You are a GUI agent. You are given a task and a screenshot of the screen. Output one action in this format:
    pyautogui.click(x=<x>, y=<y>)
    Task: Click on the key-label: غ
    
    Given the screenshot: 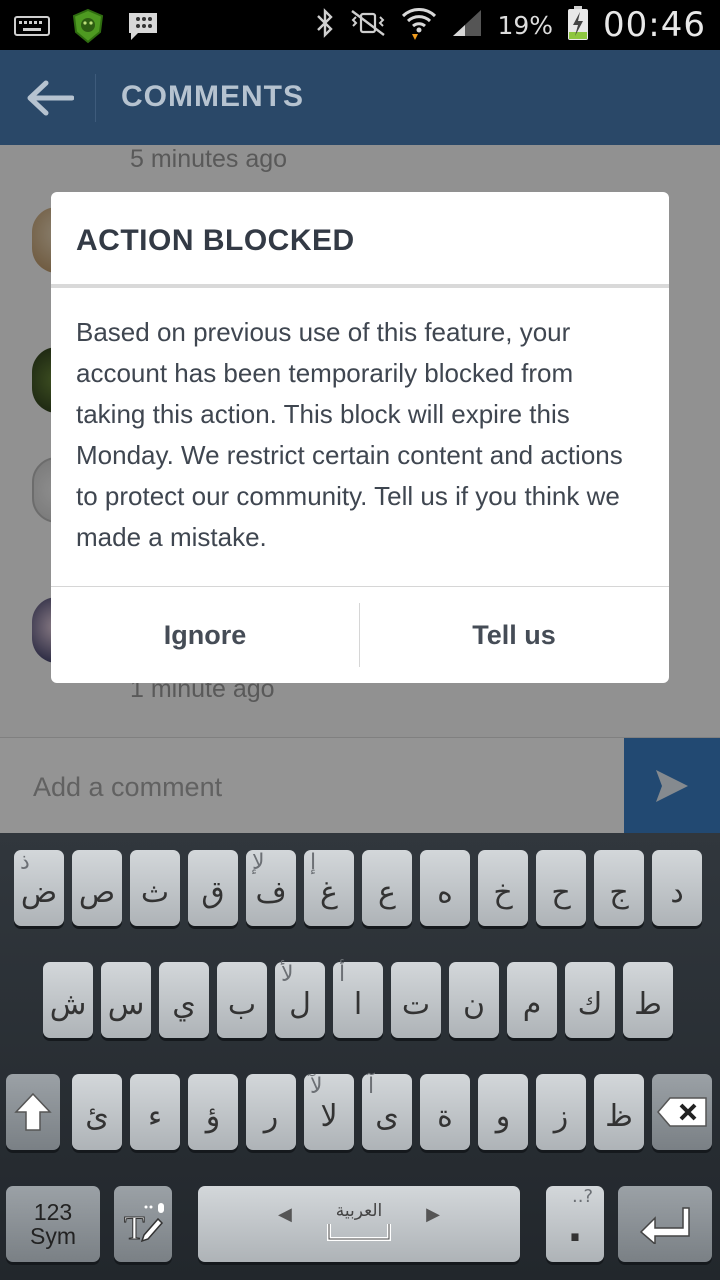 What is the action you would take?
    pyautogui.click(x=329, y=892)
    